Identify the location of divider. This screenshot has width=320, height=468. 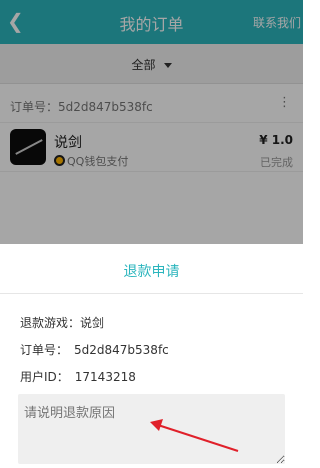
(151, 293).